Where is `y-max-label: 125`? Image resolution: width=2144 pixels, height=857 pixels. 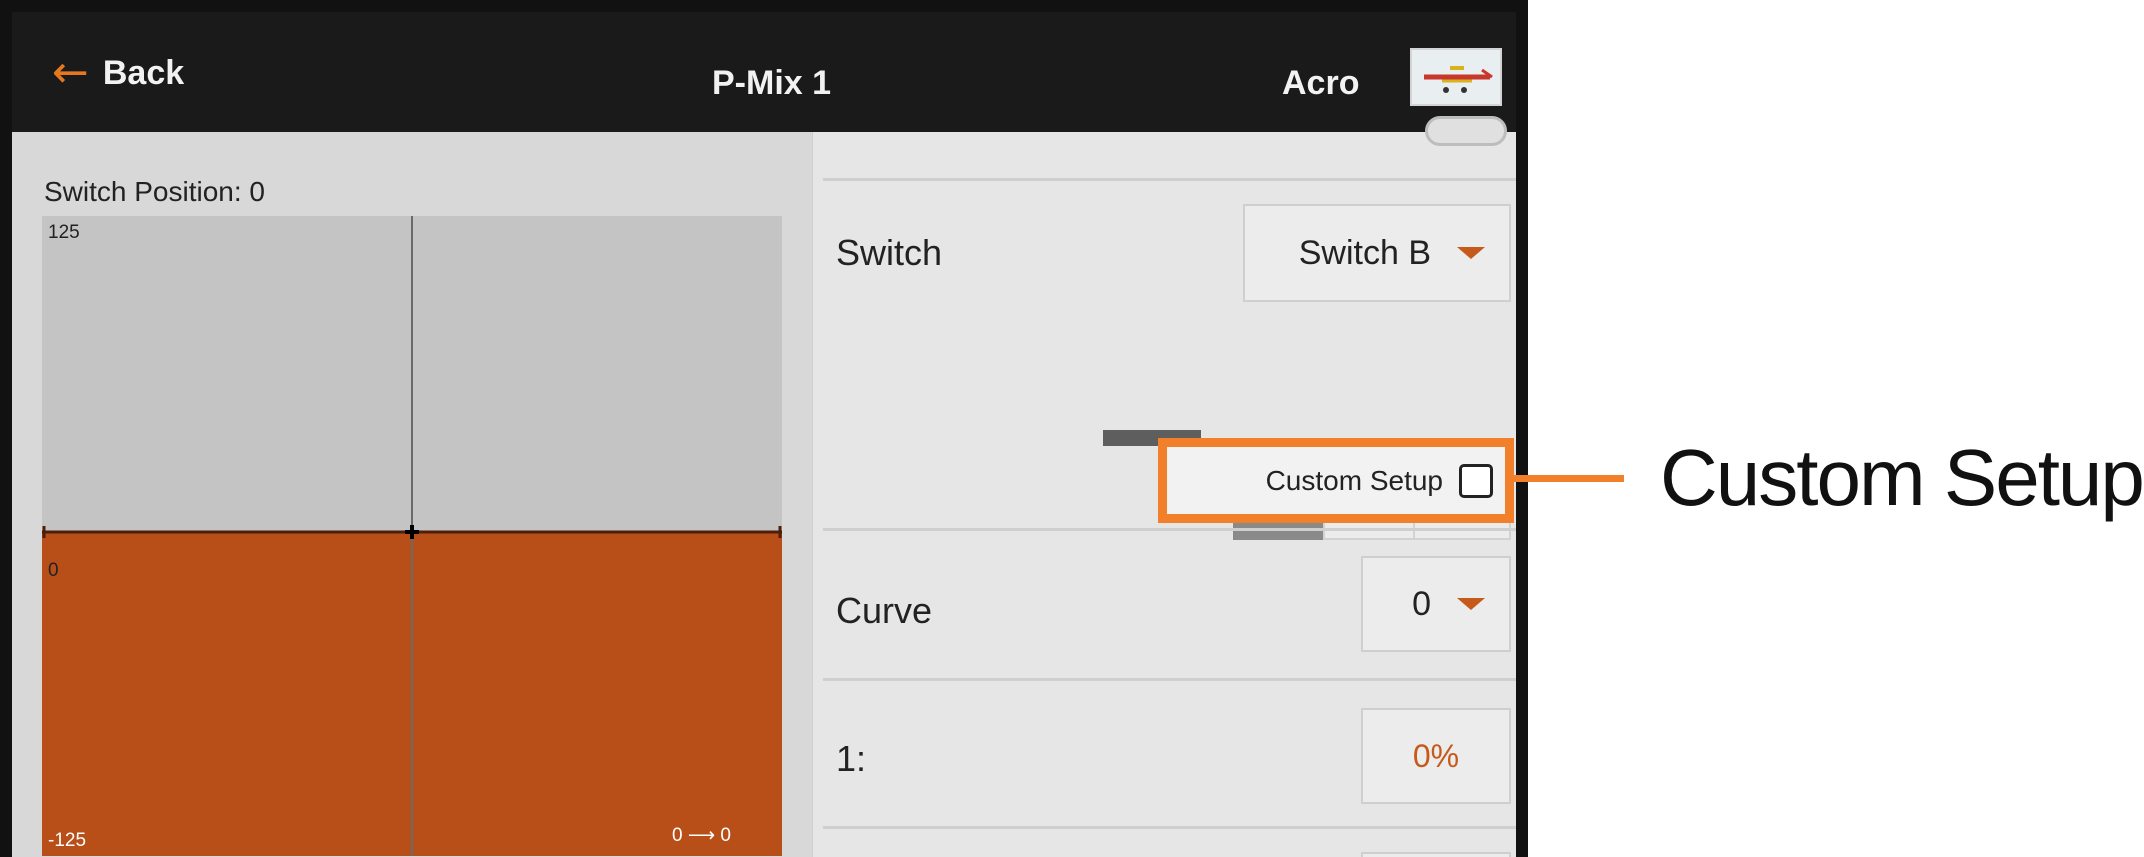 y-max-label: 125 is located at coordinates (64, 232).